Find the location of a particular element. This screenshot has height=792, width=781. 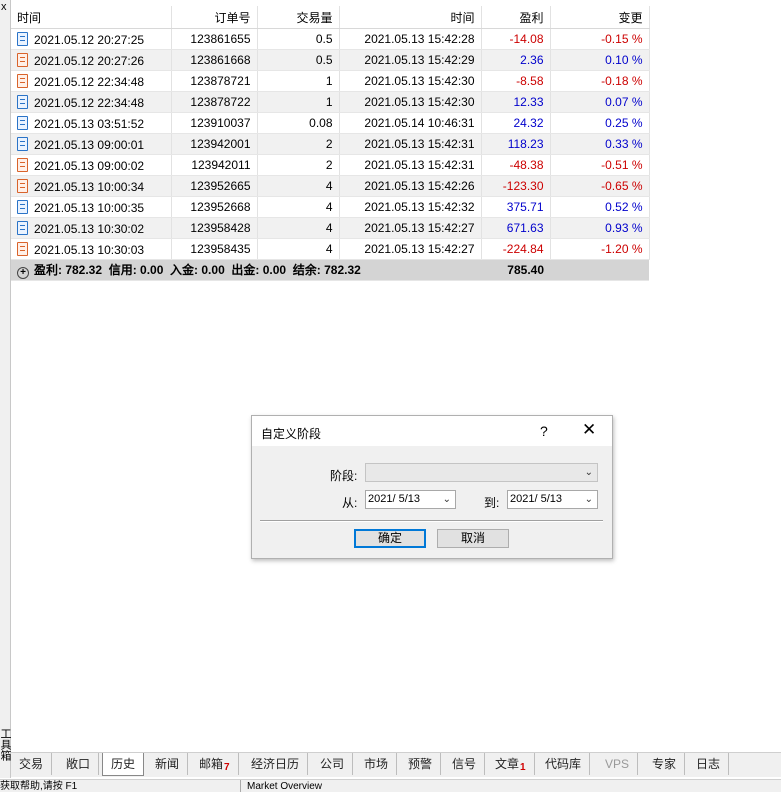

close-time-cell: 2021.05.14 10:46:31 is located at coordinates (410, 123).